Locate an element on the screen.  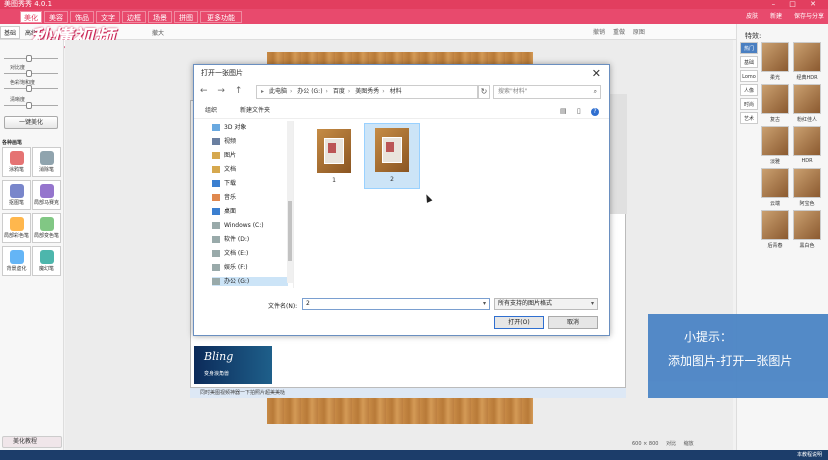
eraser-brush-tool: 消除笔 is located at coordinates (46, 162).